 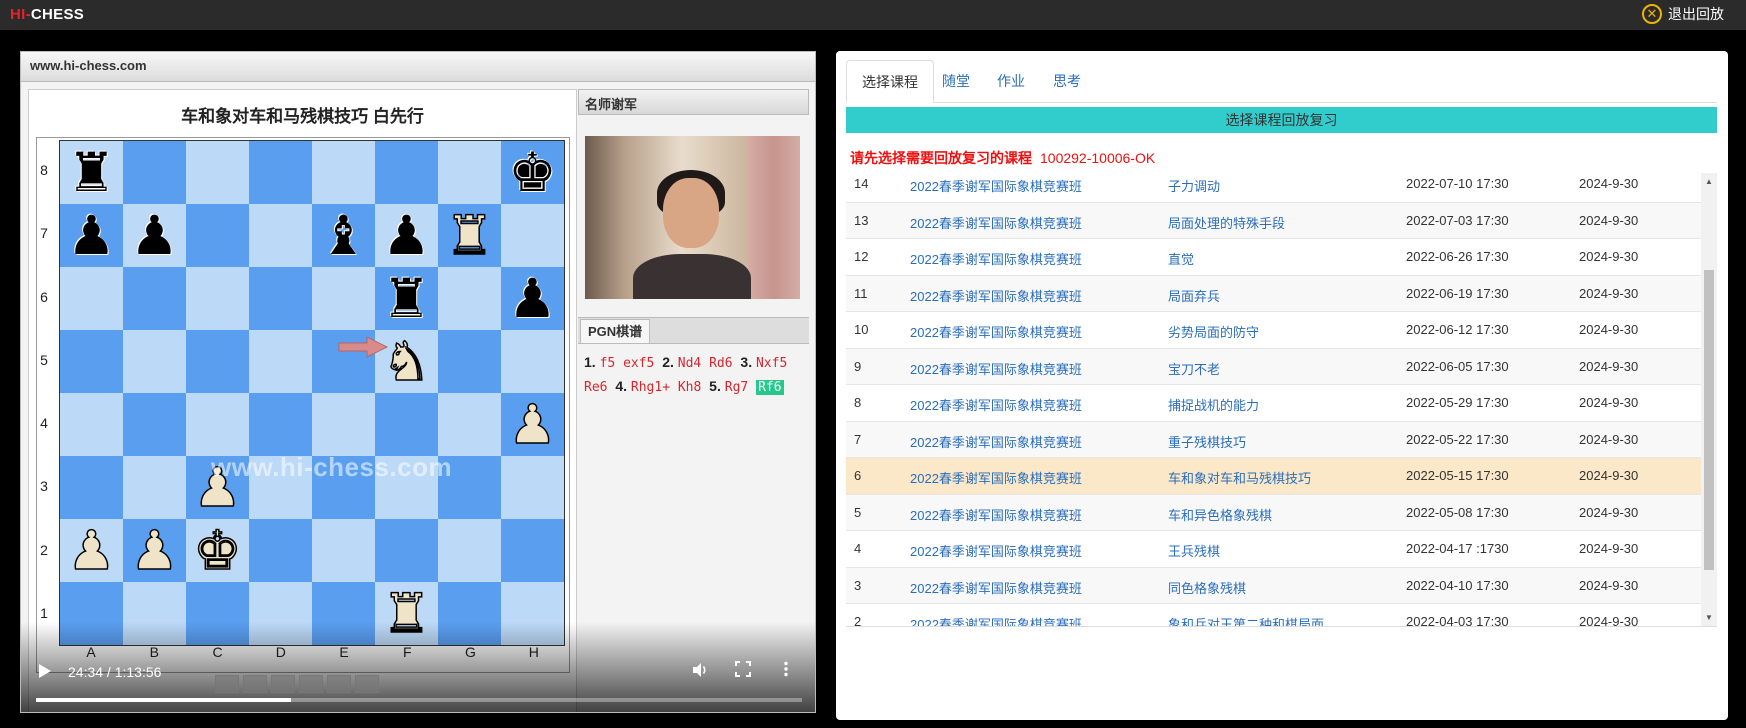 What do you see at coordinates (343, 235) in the screenshot?
I see `black-bishop-icon: ♝` at bounding box center [343, 235].